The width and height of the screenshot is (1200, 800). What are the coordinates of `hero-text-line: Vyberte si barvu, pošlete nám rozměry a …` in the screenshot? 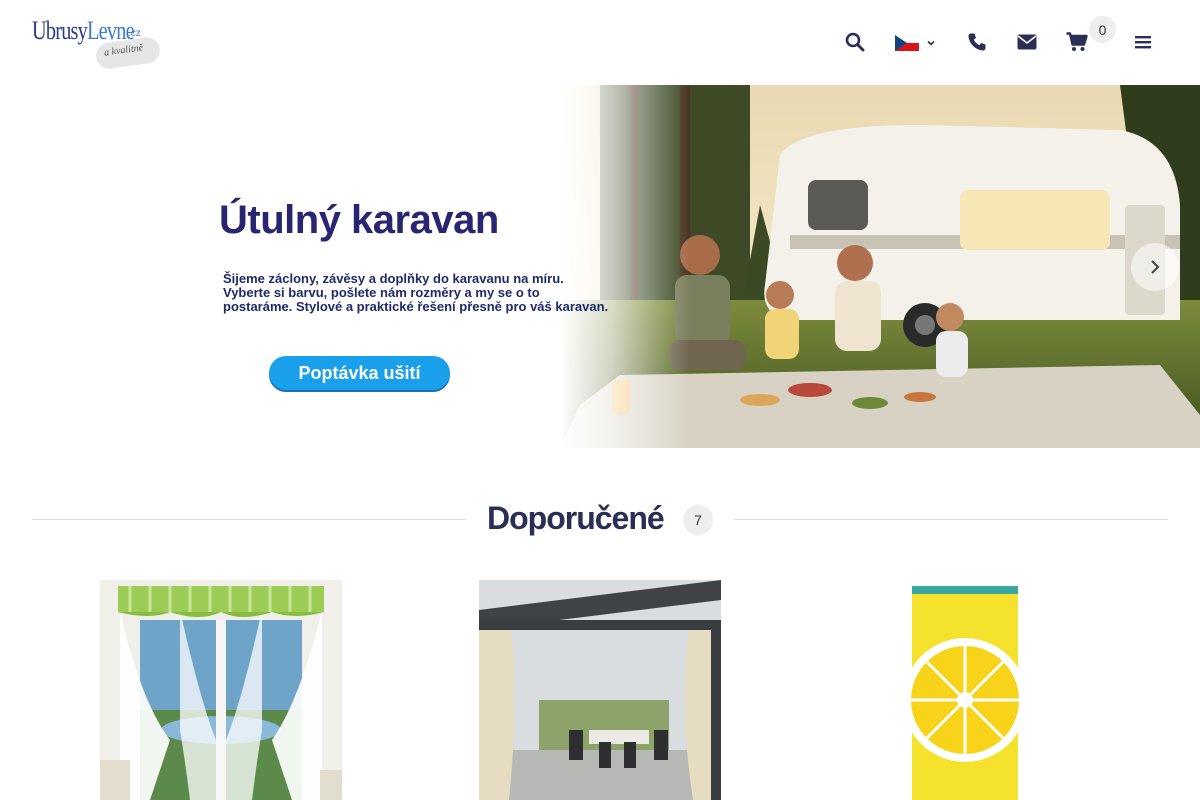 It's located at (381, 292).